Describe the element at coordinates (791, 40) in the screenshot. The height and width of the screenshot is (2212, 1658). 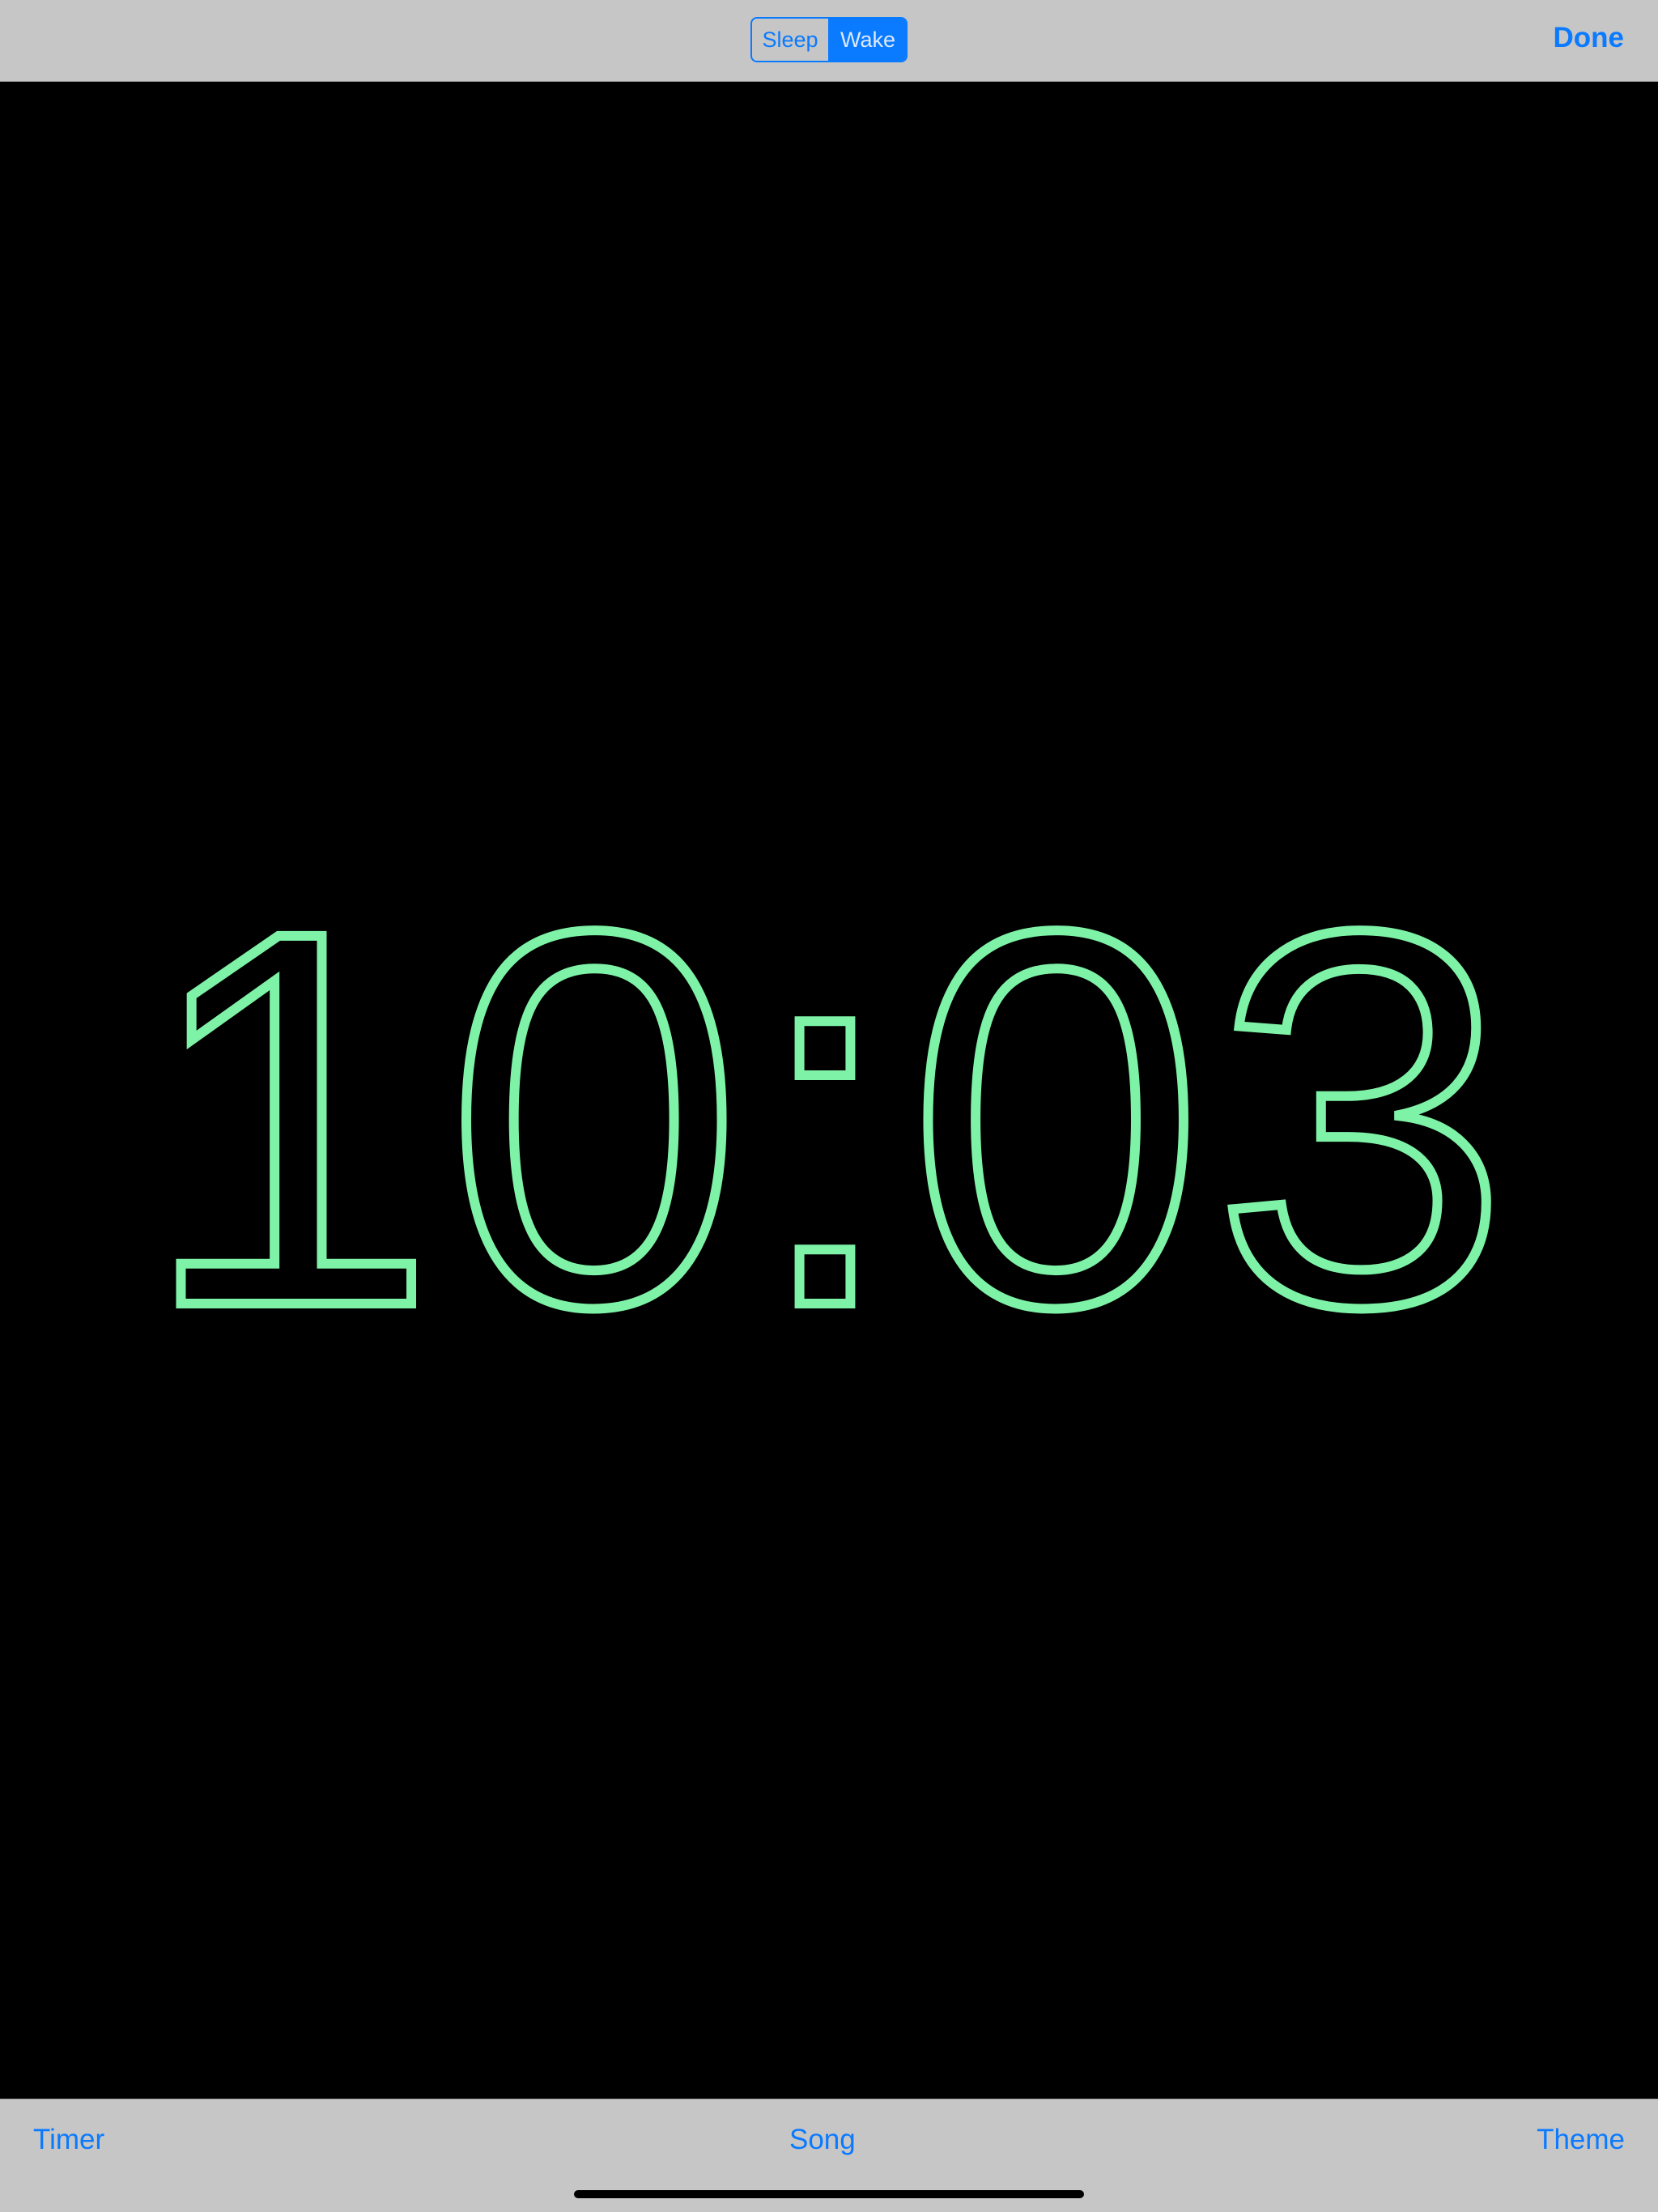
I see `sleep-segment: Sleep` at that location.